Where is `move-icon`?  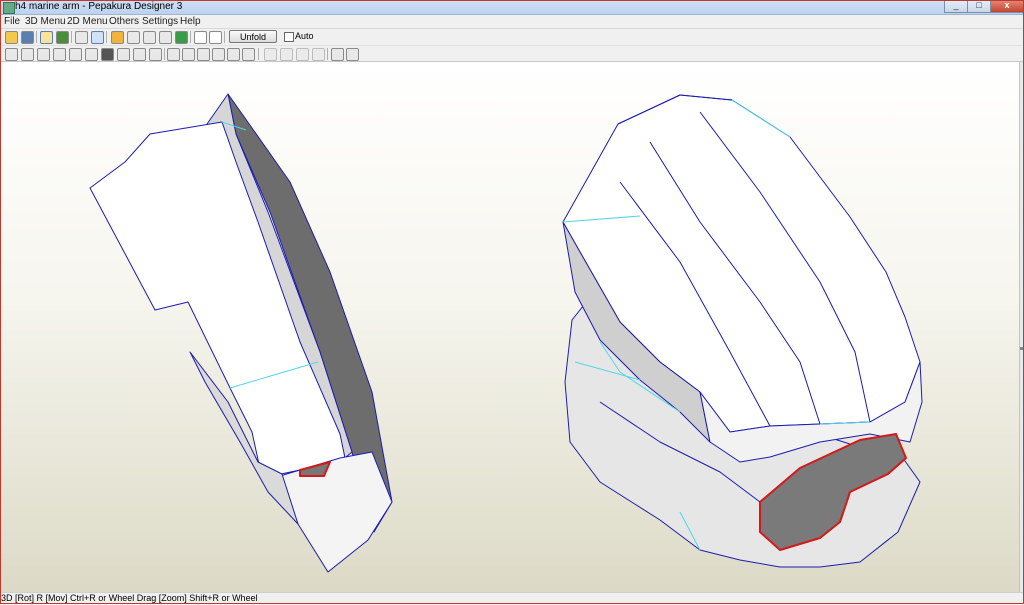
move-icon is located at coordinates (173, 54).